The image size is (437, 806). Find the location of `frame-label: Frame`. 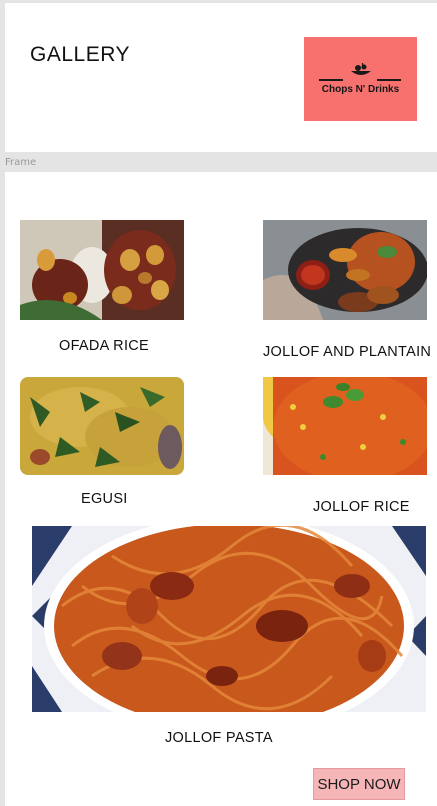

frame-label: Frame is located at coordinates (21, 162).